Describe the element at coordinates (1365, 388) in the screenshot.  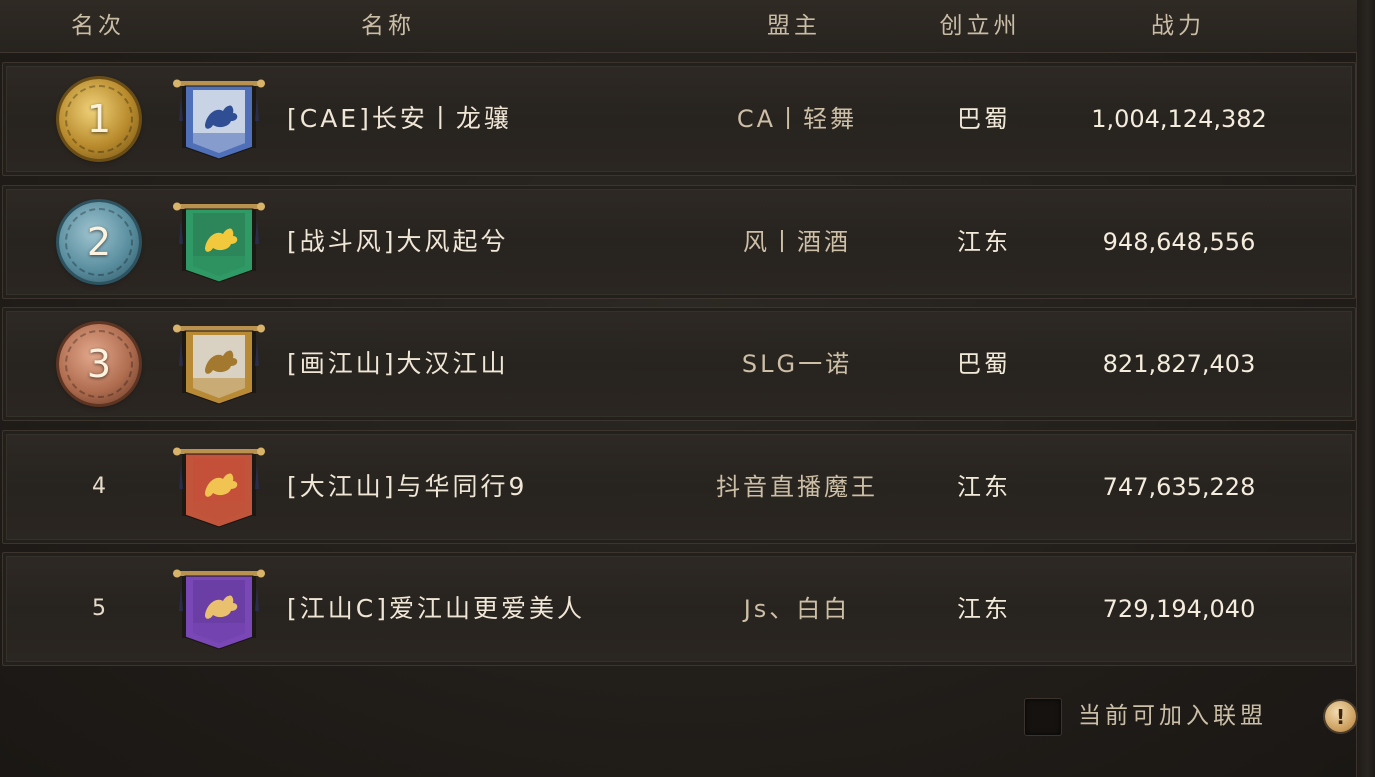
I see `edge-decoration` at that location.